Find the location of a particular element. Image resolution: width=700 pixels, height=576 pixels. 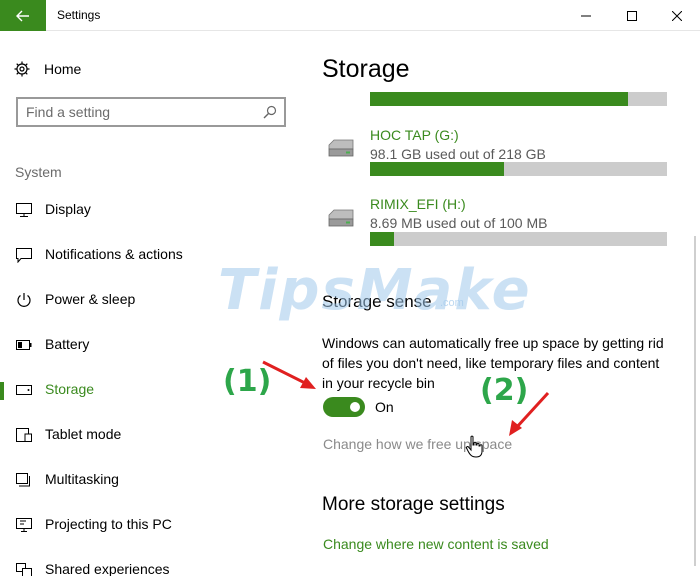

annotation-arrows is located at coordinates (406, 398).